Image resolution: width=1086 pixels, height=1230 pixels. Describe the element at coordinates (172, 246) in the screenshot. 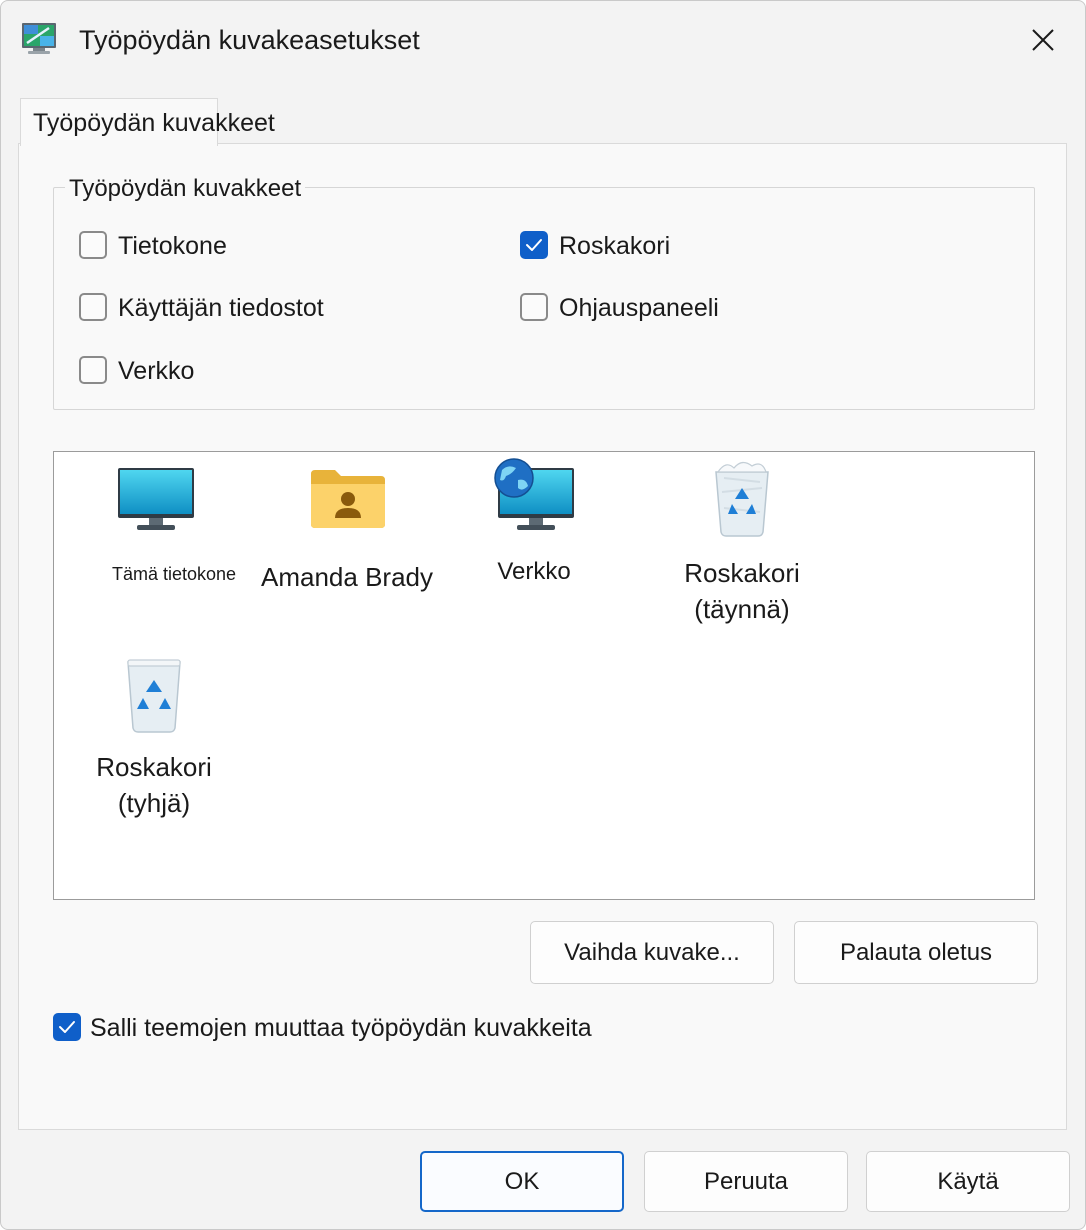

I see `checkbox-label: Tietokone` at that location.